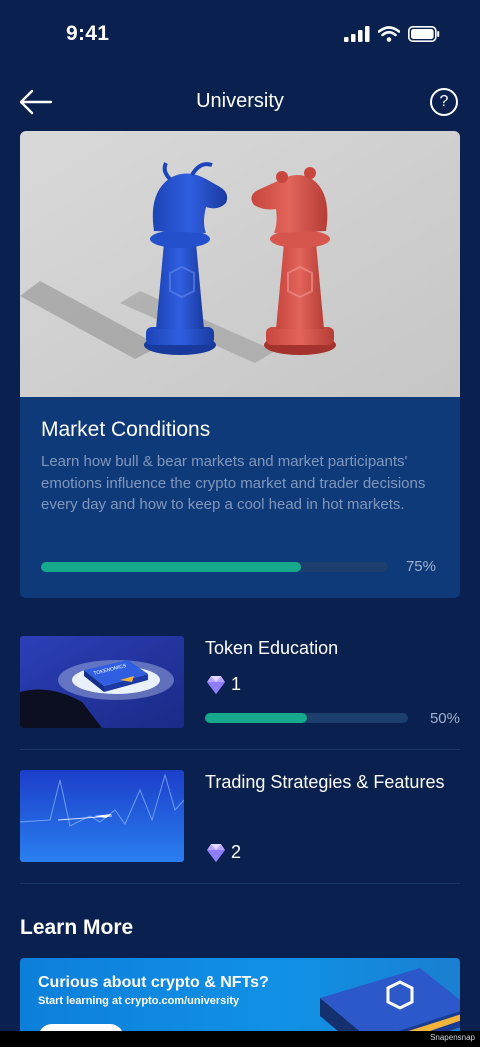 The height and width of the screenshot is (1047, 480). Describe the element at coordinates (102, 816) in the screenshot. I see `trading-chart-image` at that location.